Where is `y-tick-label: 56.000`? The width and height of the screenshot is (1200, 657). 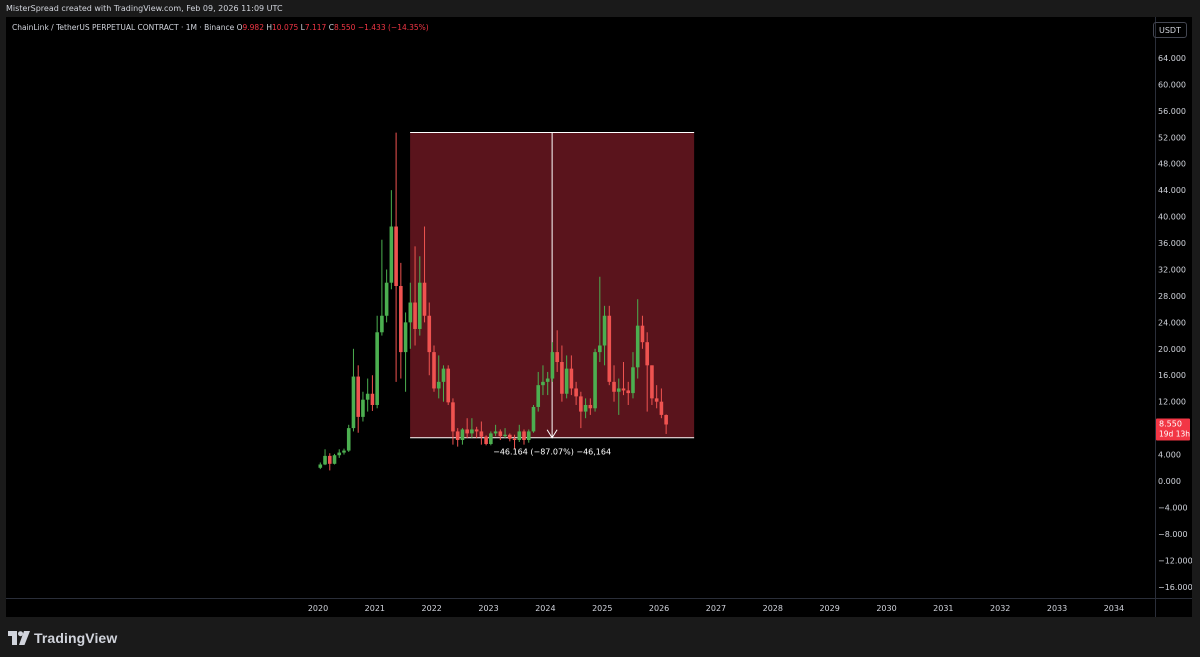 y-tick-label: 56.000 is located at coordinates (1172, 111).